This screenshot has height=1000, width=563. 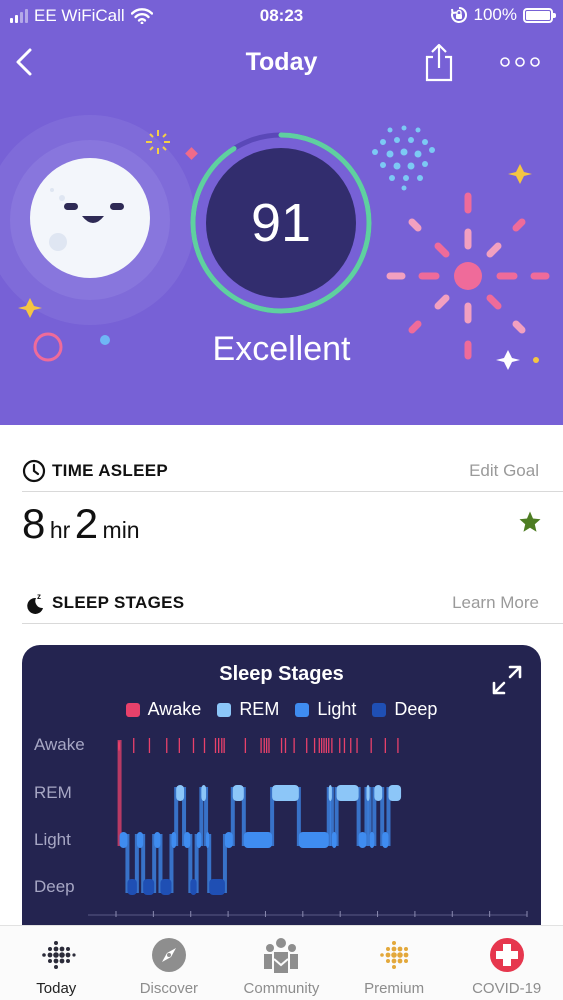 I want to click on chart-title: Sleep Stages, so click(x=281, y=674).